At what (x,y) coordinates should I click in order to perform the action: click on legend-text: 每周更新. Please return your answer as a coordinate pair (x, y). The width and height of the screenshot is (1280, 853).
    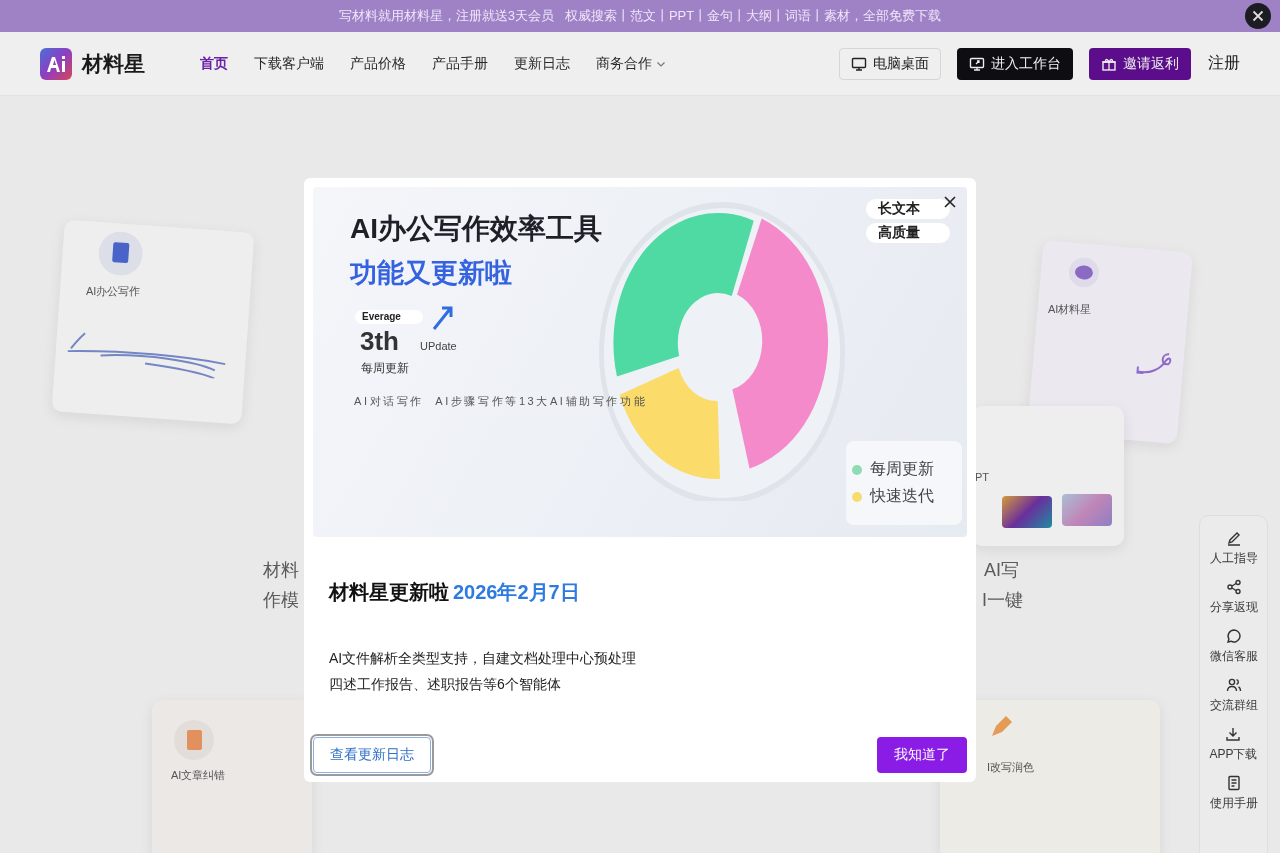
    Looking at the image, I should click on (902, 469).